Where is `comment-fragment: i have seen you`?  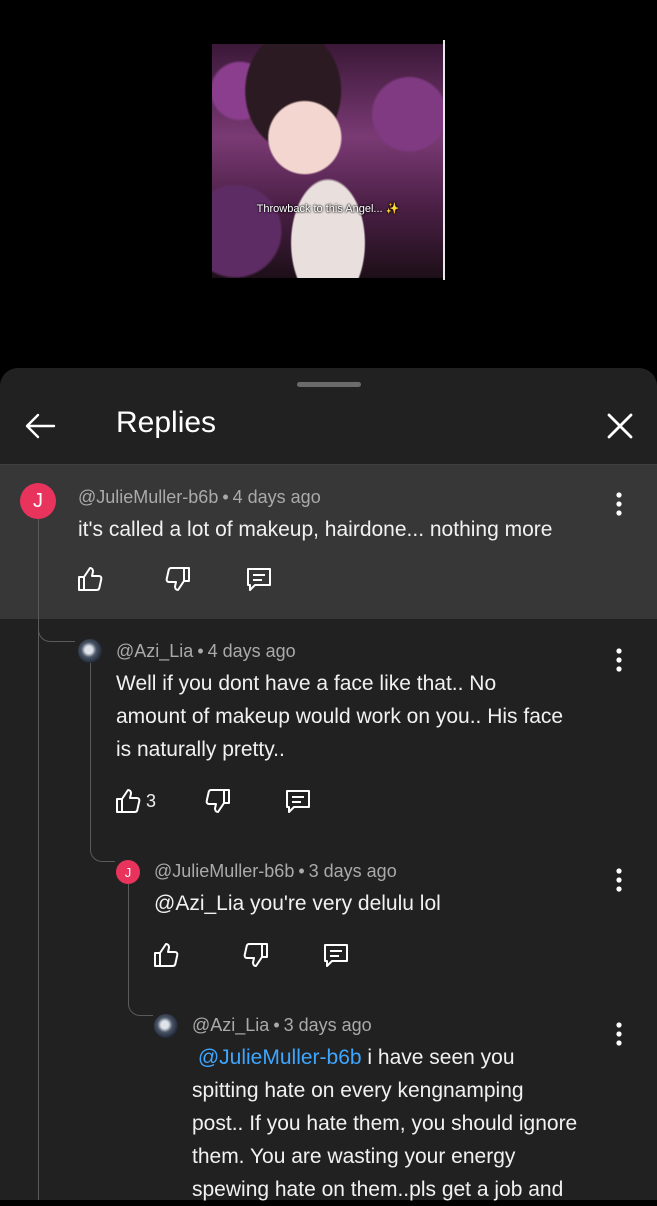
comment-fragment: i have seen you is located at coordinates (438, 1057).